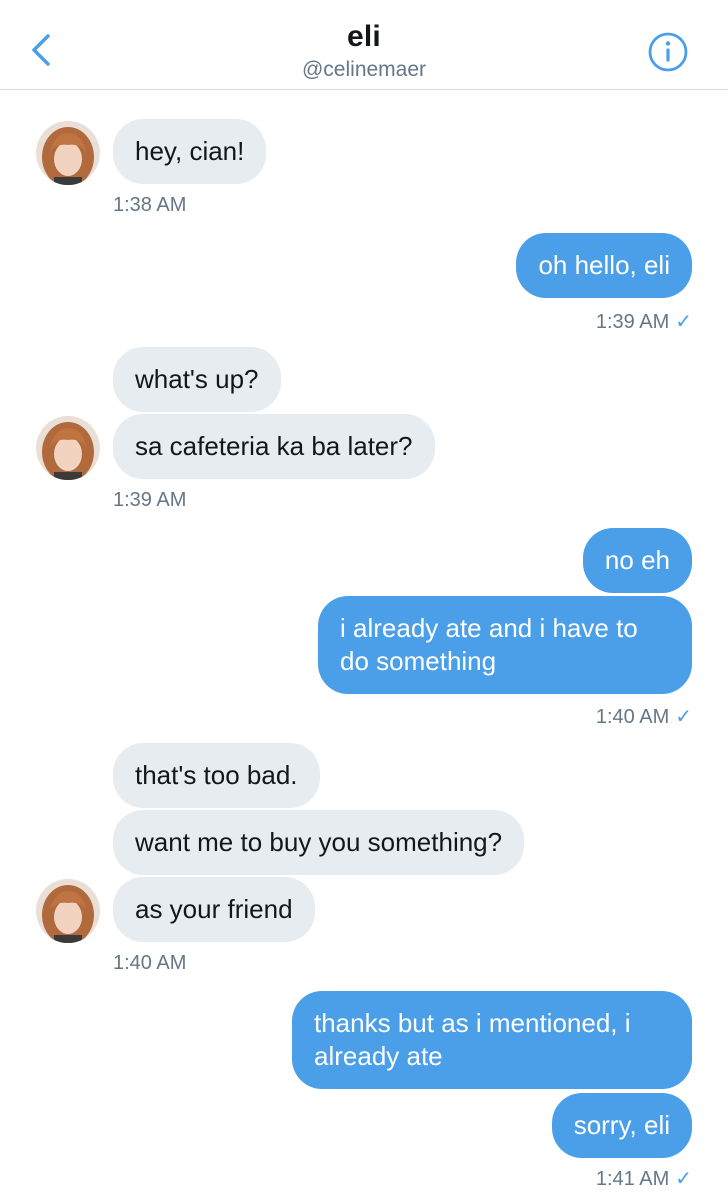 The image size is (728, 1200). I want to click on message-bubble-incoming: as your friend, so click(214, 909).